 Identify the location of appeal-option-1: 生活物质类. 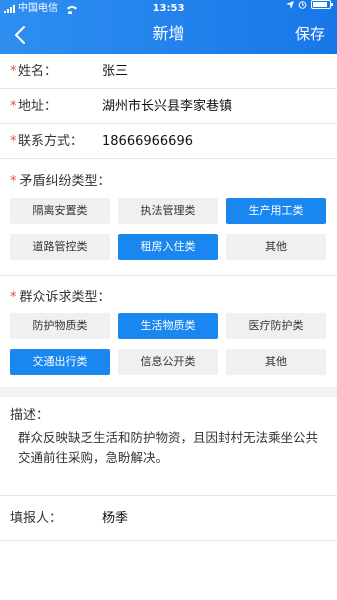
(168, 326).